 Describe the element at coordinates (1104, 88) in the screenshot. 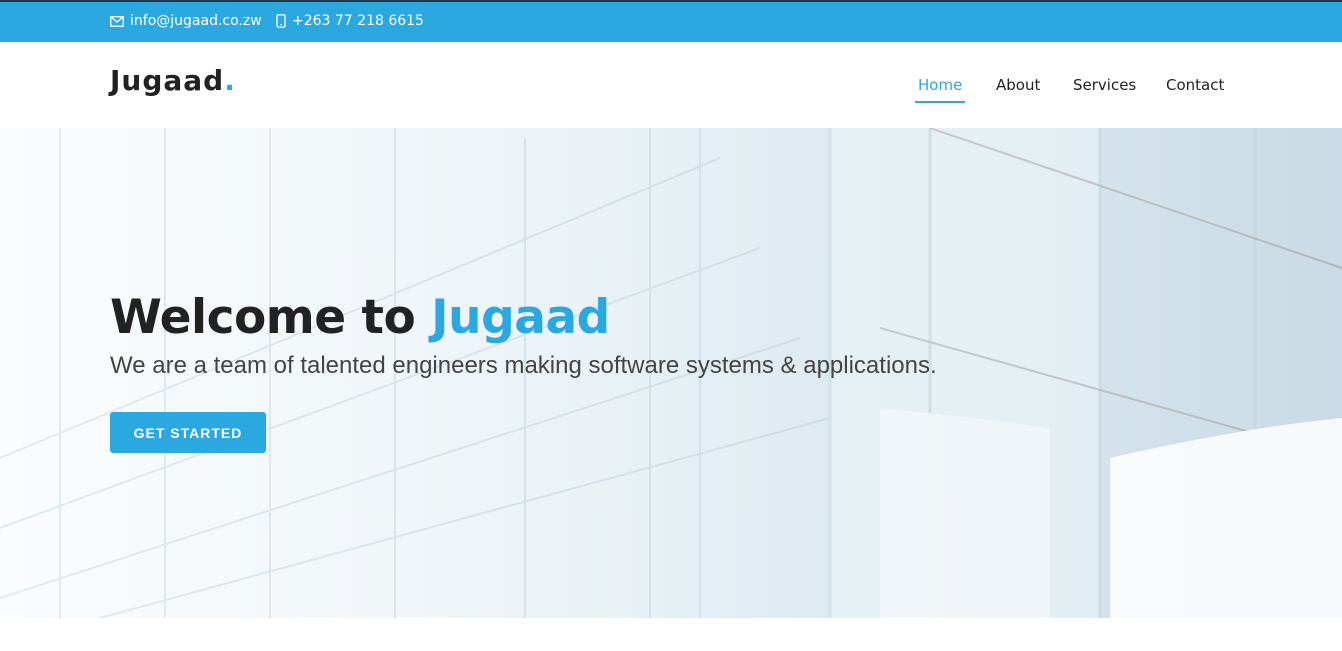

I see `nav-services: Services` at that location.